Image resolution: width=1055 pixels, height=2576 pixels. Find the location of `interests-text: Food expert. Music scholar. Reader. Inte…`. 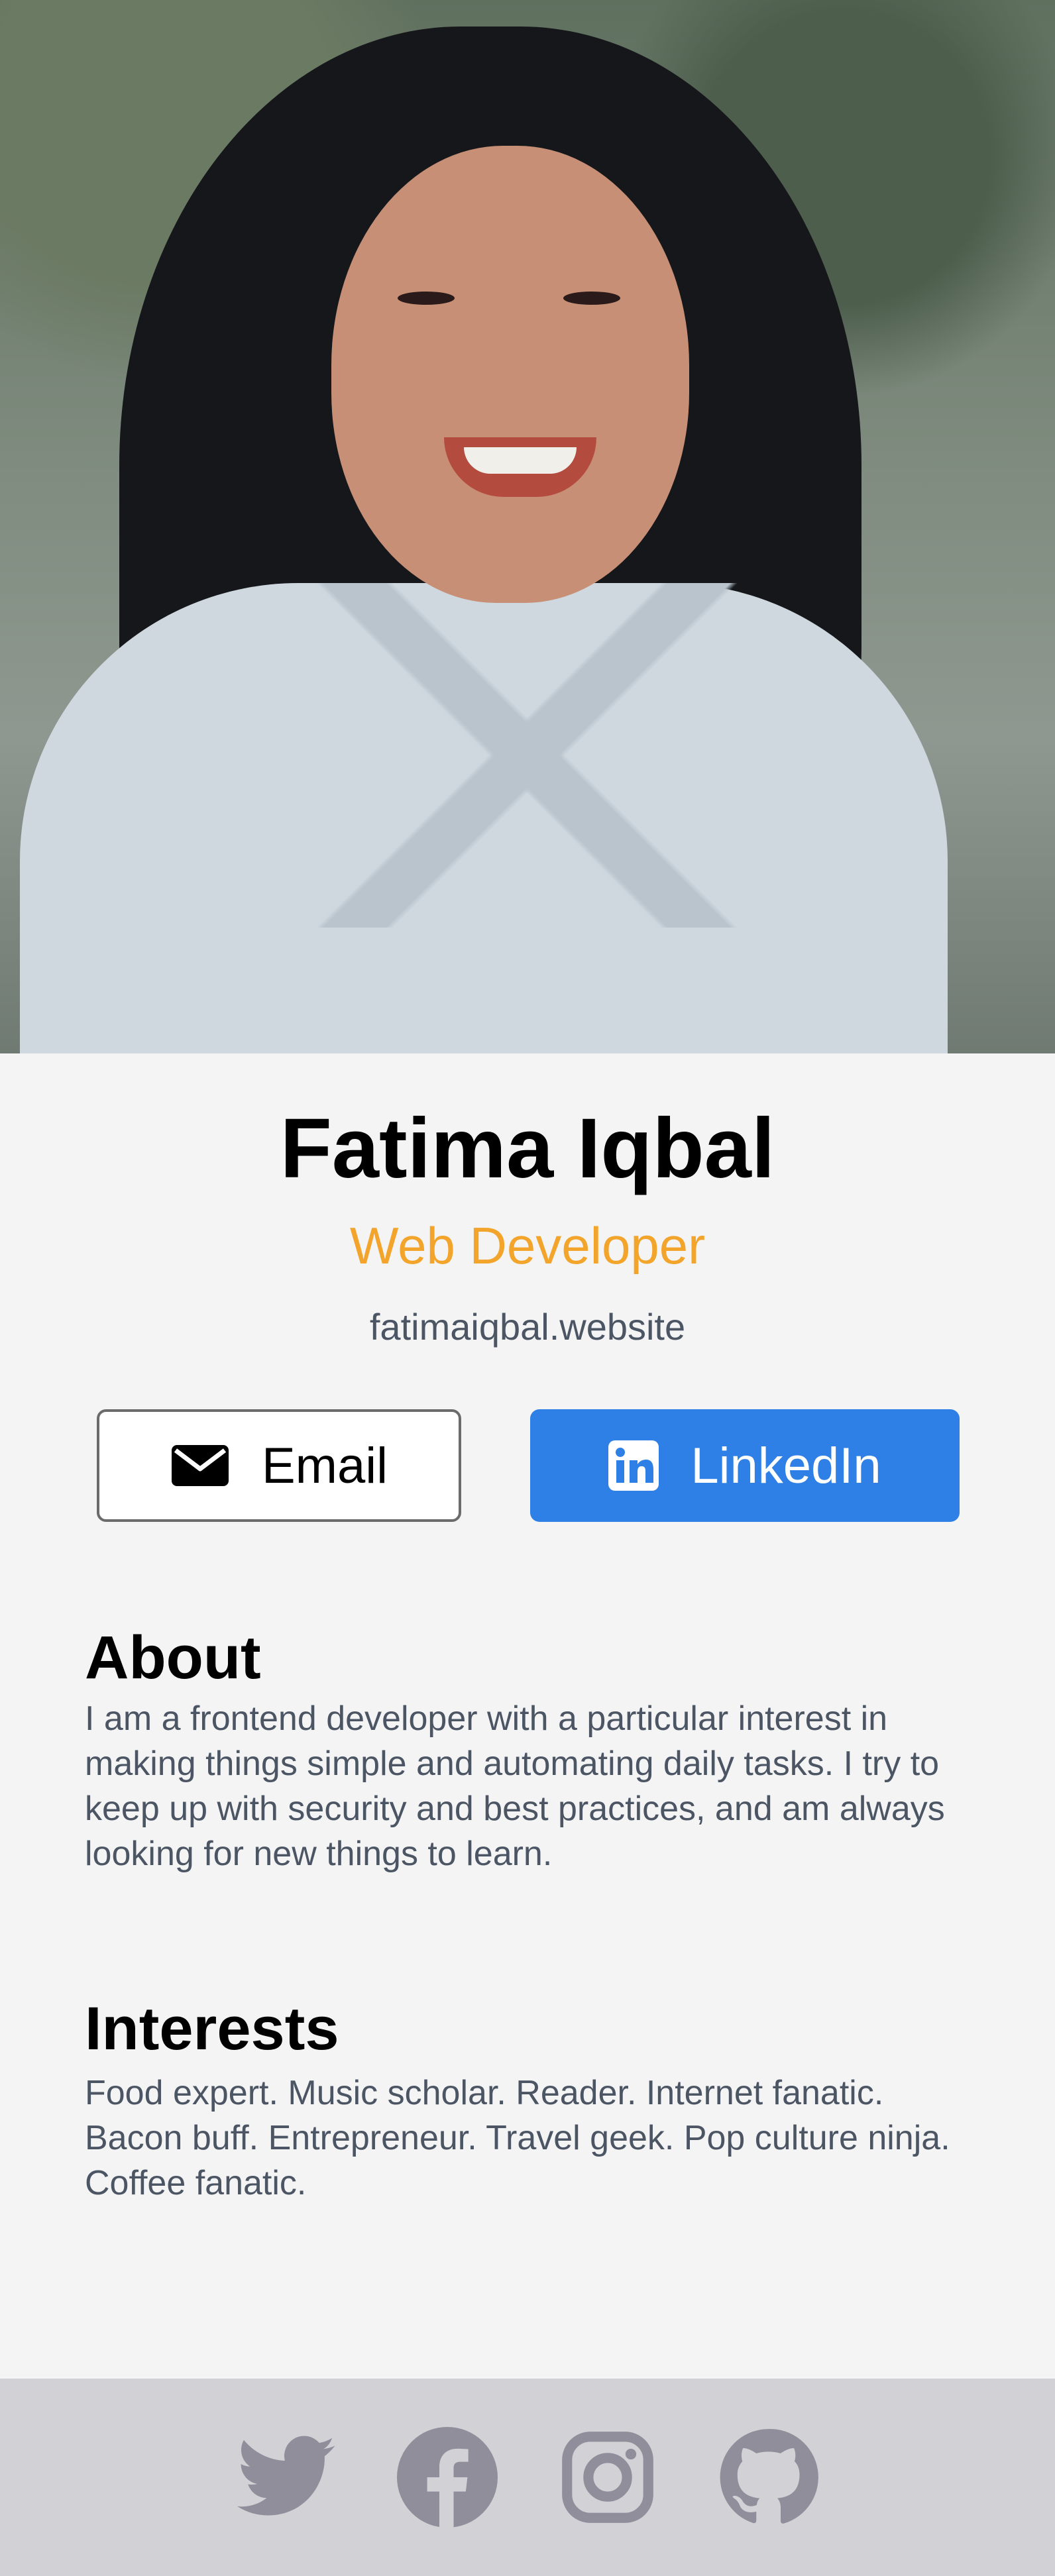

interests-text: Food expert. Music scholar. Reader. Inte… is located at coordinates (517, 2138).